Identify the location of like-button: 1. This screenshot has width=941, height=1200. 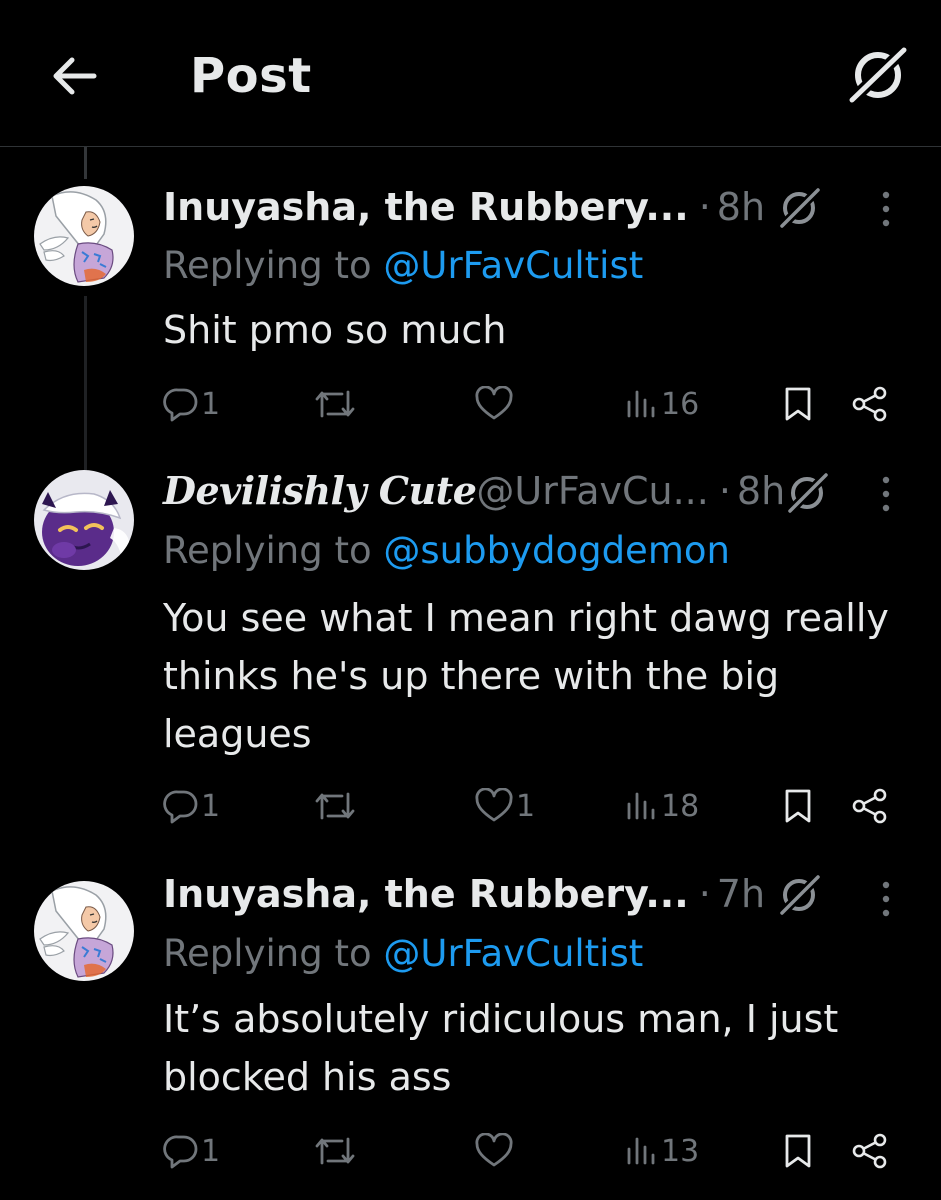
(504, 806).